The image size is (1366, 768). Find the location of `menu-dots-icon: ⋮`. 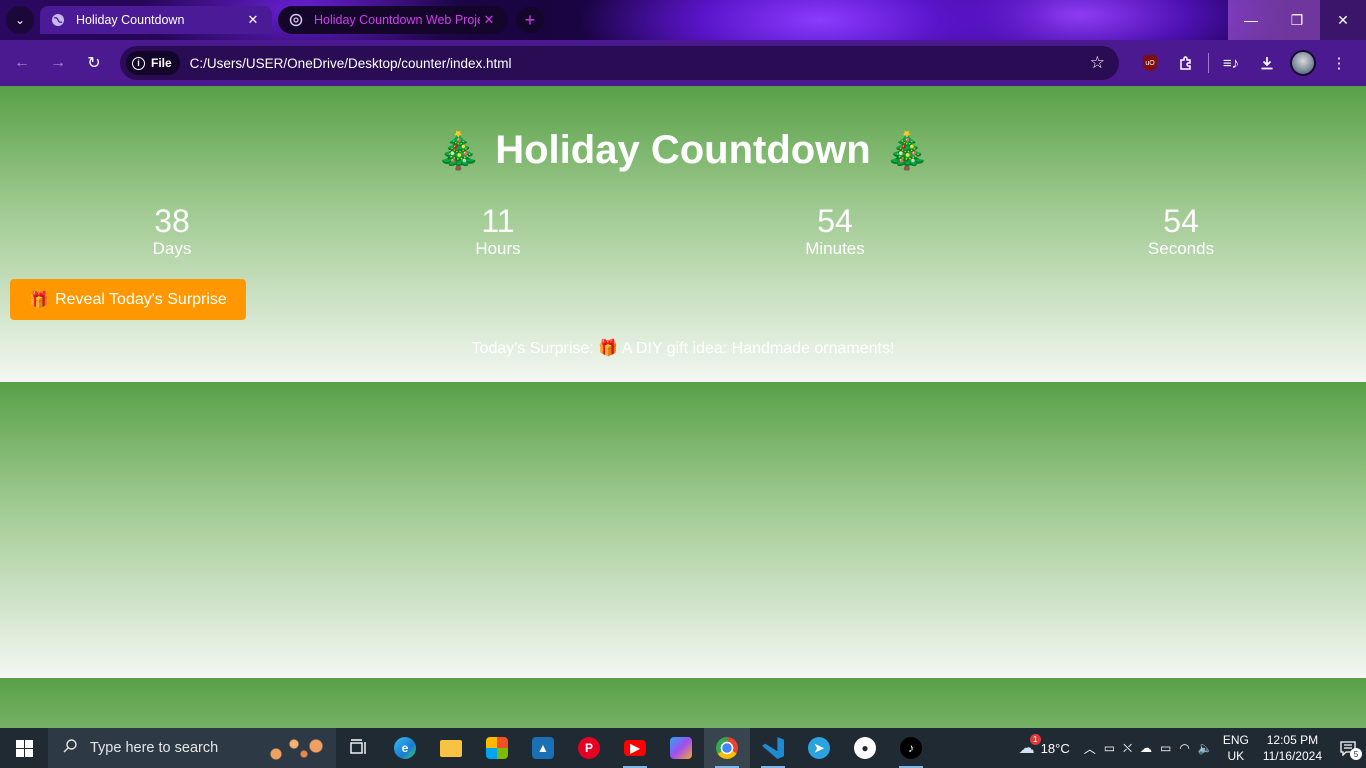

menu-dots-icon: ⋮ is located at coordinates (1339, 63).